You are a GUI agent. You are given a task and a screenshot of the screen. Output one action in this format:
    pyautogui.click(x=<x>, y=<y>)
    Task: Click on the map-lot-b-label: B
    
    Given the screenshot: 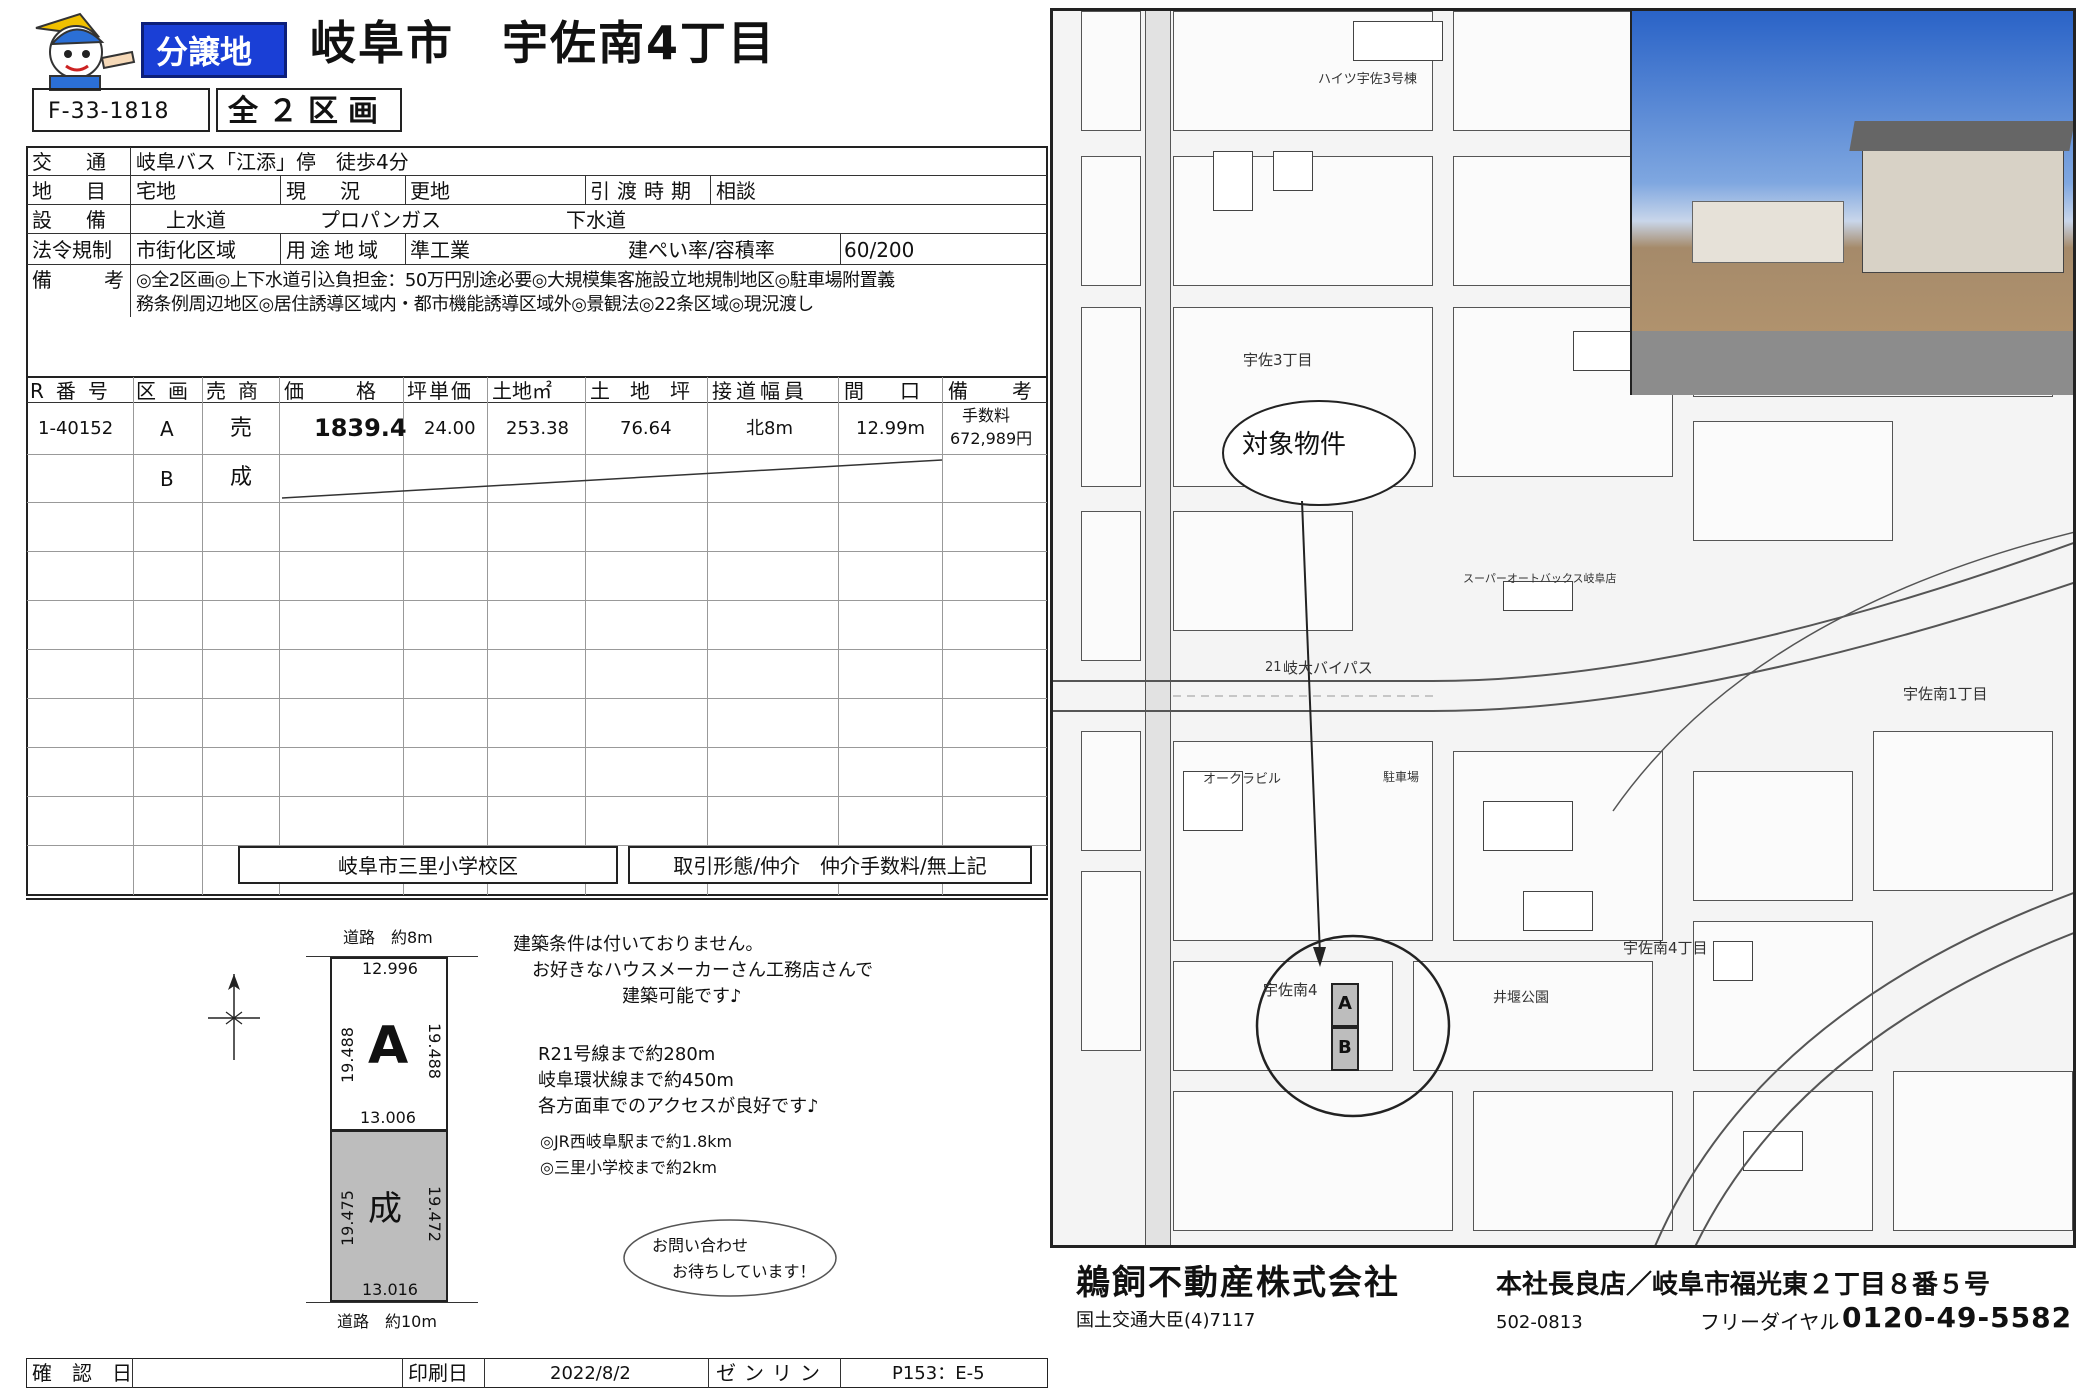 What is the action you would take?
    pyautogui.click(x=1345, y=1047)
    